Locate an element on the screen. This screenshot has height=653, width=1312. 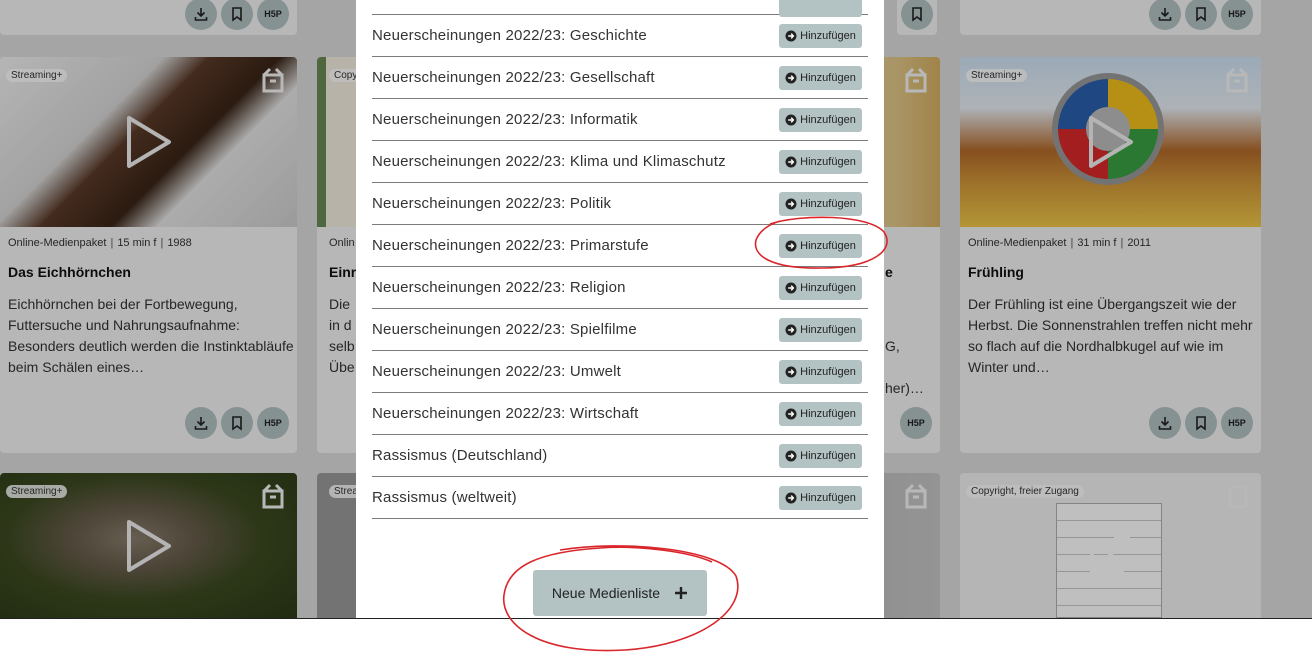
medialist-name: Neuerscheinungen 2022/23: Primarstufe is located at coordinates (510, 245).